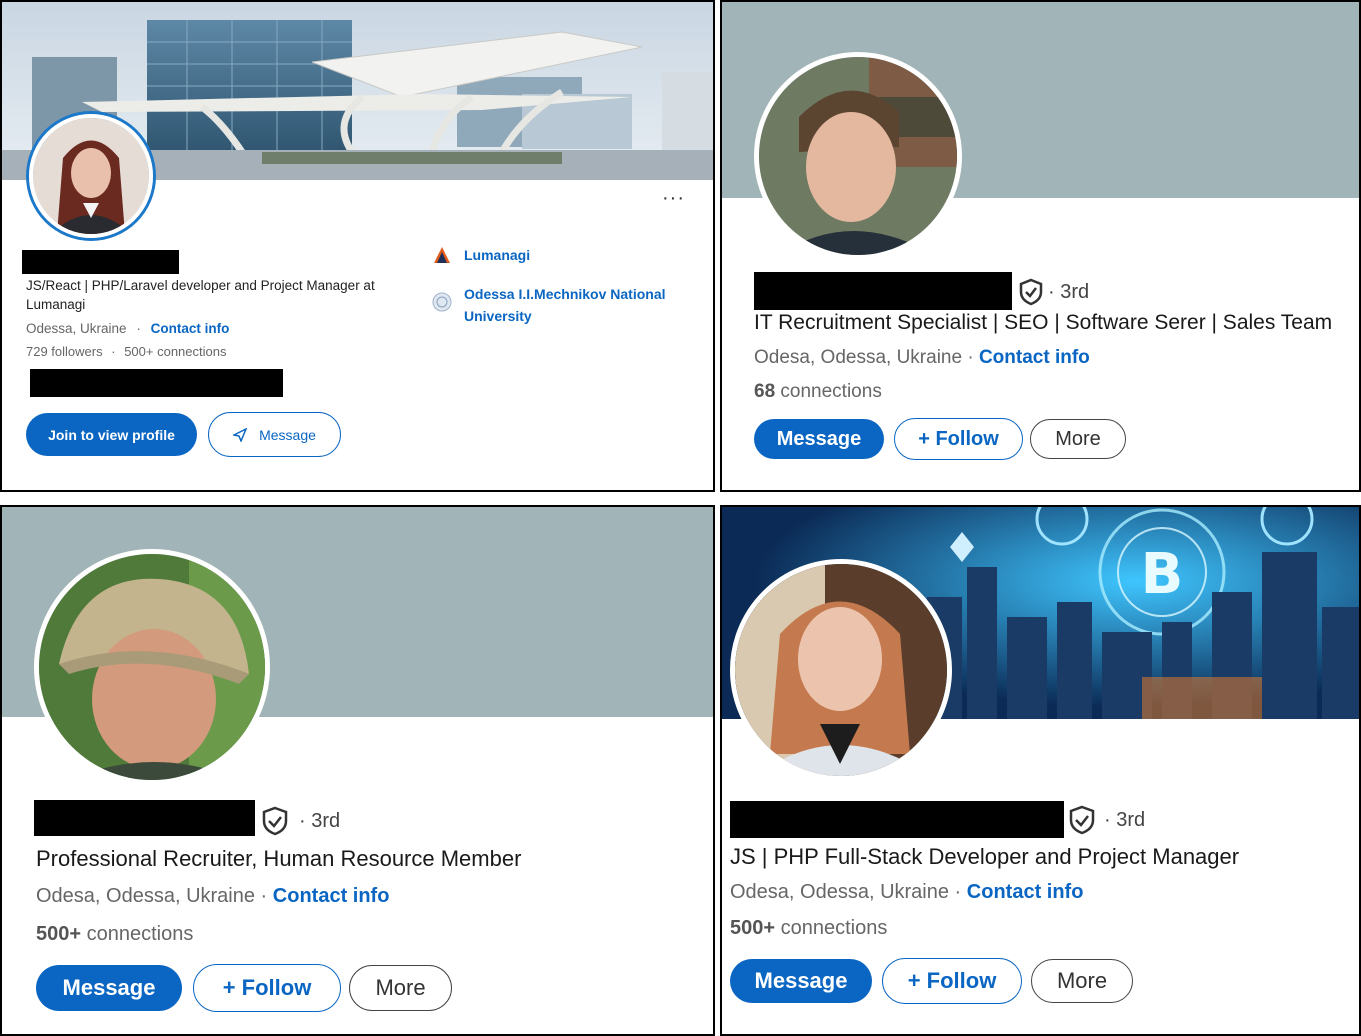  Describe the element at coordinates (565, 294) in the screenshot. I see `school-name-line: Odessa I.I.Mechnikov National` at that location.